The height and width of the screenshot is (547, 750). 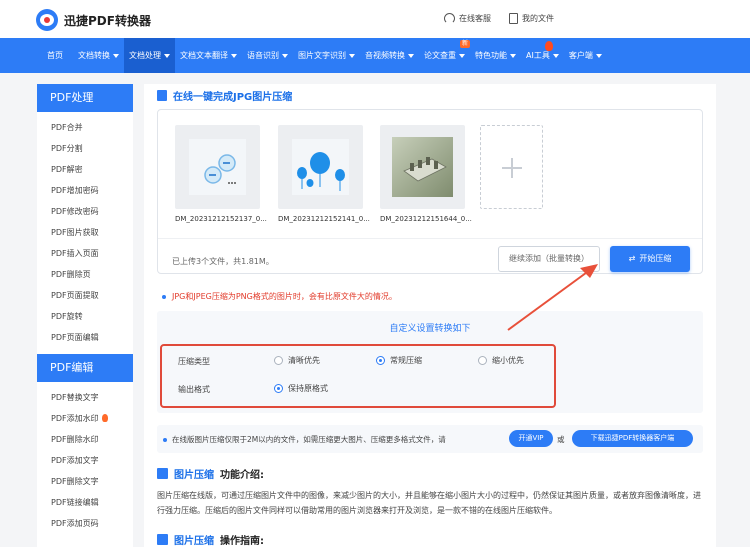 What do you see at coordinates (85, 523) in the screenshot?
I see `sidebar-item-pdf-add-page-number: PDF添加页码` at bounding box center [85, 523].